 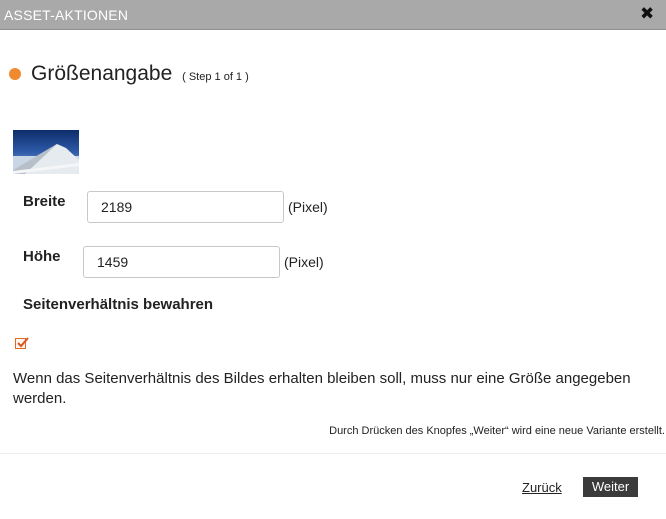 What do you see at coordinates (648, 14) in the screenshot?
I see `close-icon: ✖` at bounding box center [648, 14].